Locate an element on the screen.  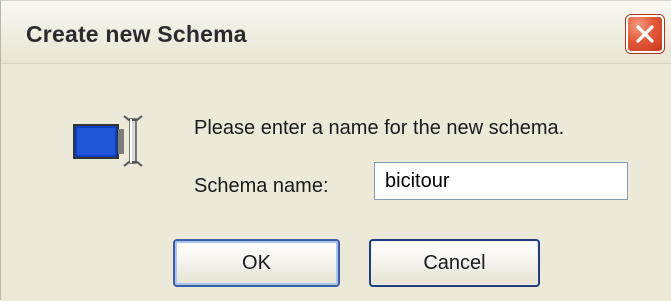
schema-name-input is located at coordinates (501, 181).